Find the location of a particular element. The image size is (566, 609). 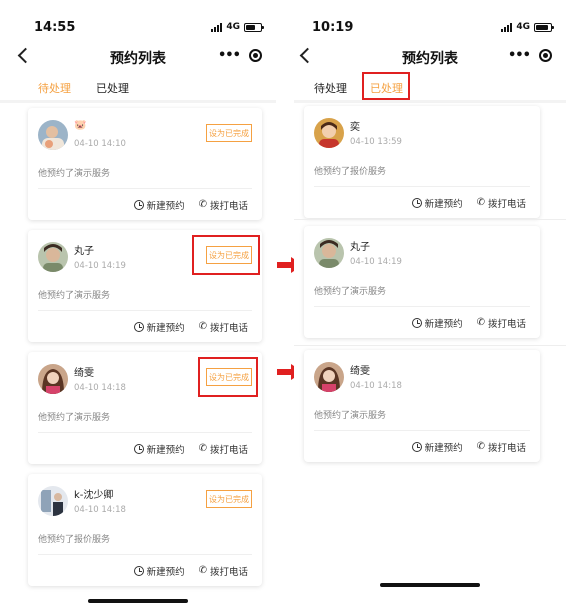

appointment-card: 🐷 04-10 14:10 设为已完成 他预约了演示服务 新建预约 ✆ 拨打电话 is located at coordinates (145, 164).